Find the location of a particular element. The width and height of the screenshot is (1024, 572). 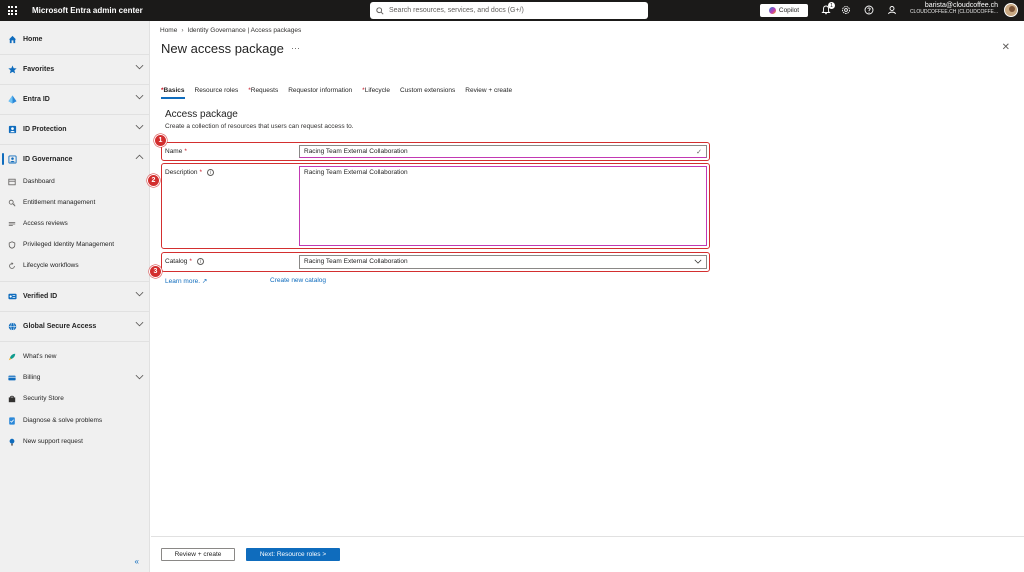

review-create-button: Review + create is located at coordinates (198, 554).